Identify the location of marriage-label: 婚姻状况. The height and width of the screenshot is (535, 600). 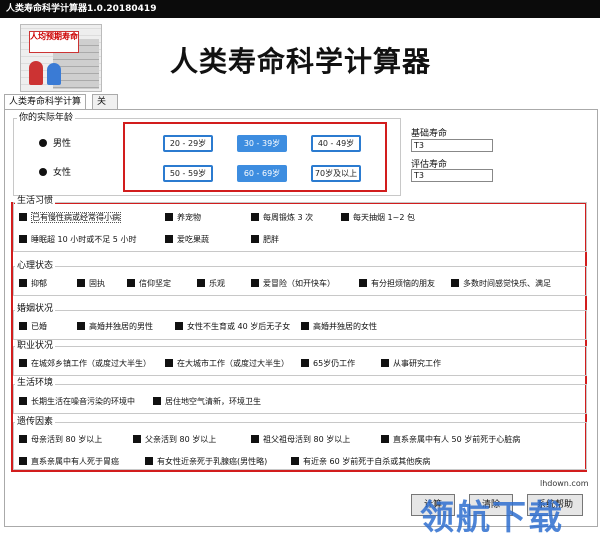
(35, 309).